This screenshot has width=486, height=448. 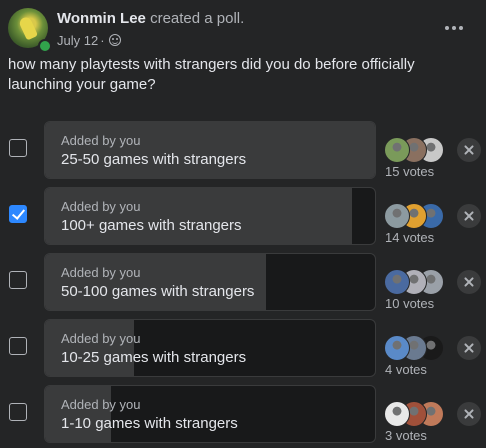 I want to click on post-date: July 12, so click(x=77, y=40).